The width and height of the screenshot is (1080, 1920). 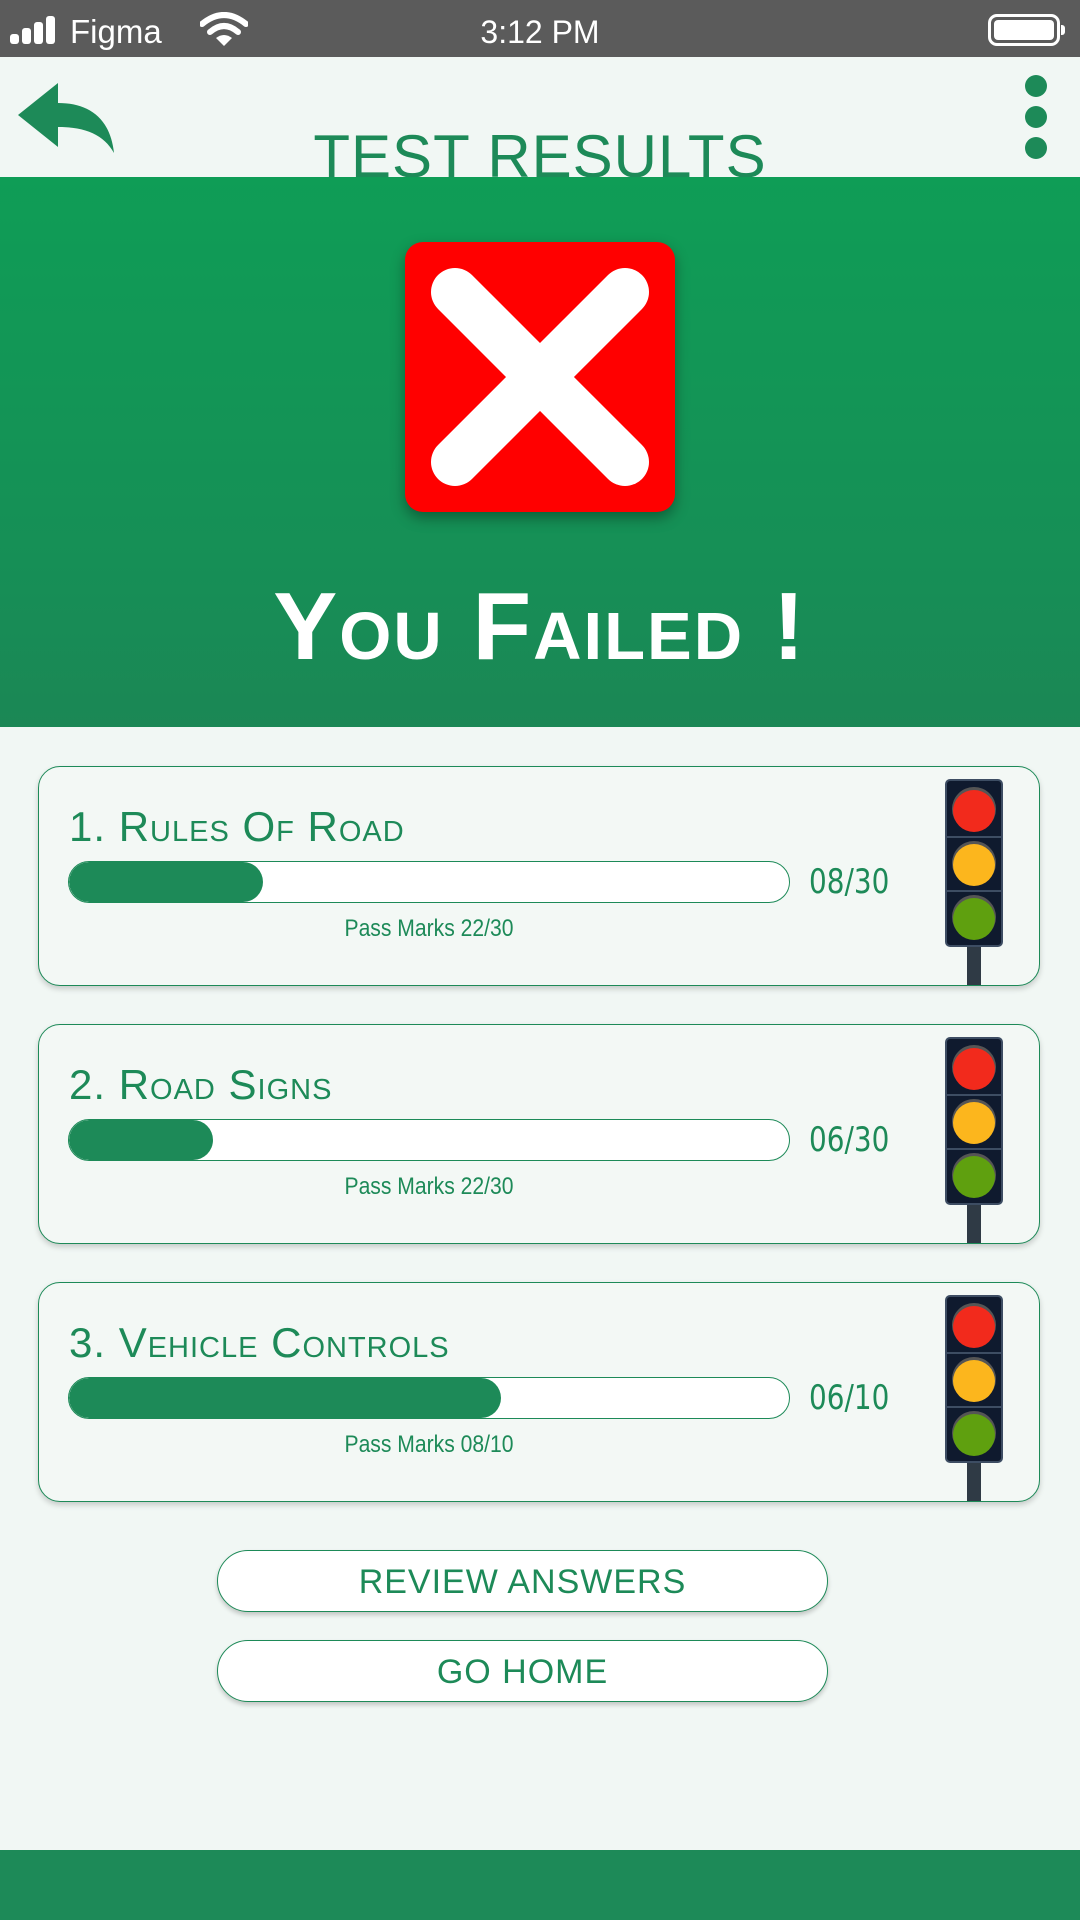 I want to click on go-home-button: GO HOME, so click(x=522, y=1671).